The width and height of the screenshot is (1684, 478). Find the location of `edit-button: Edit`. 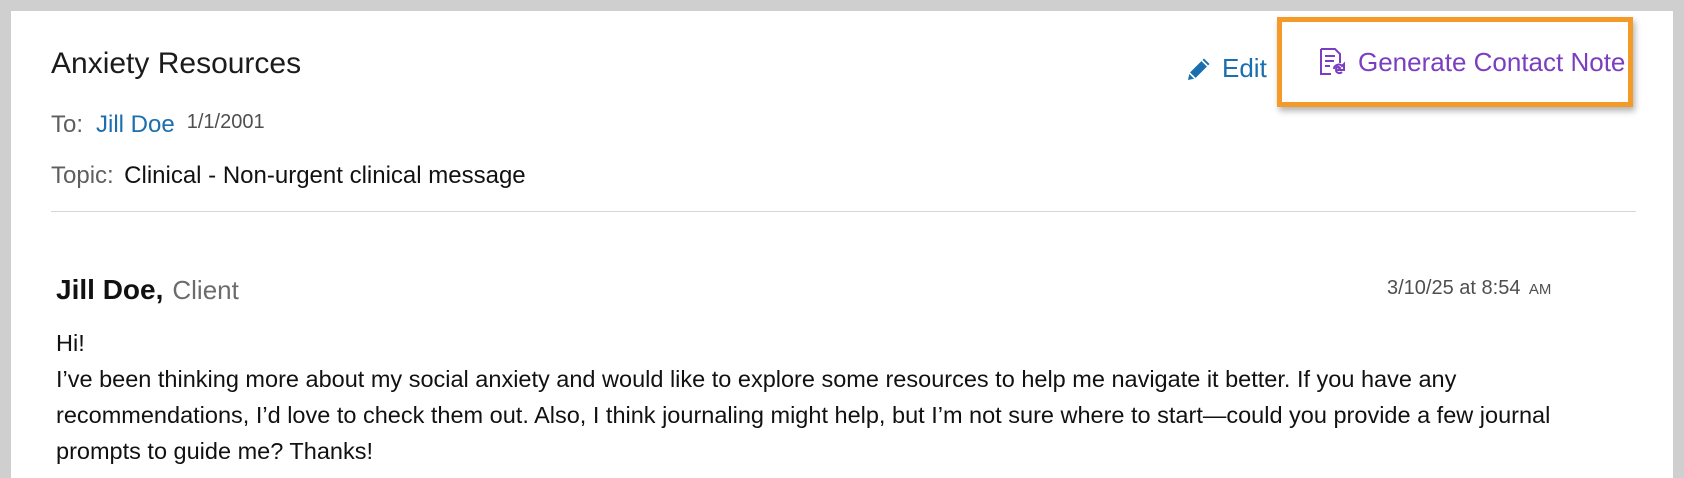

edit-button: Edit is located at coordinates (1226, 68).